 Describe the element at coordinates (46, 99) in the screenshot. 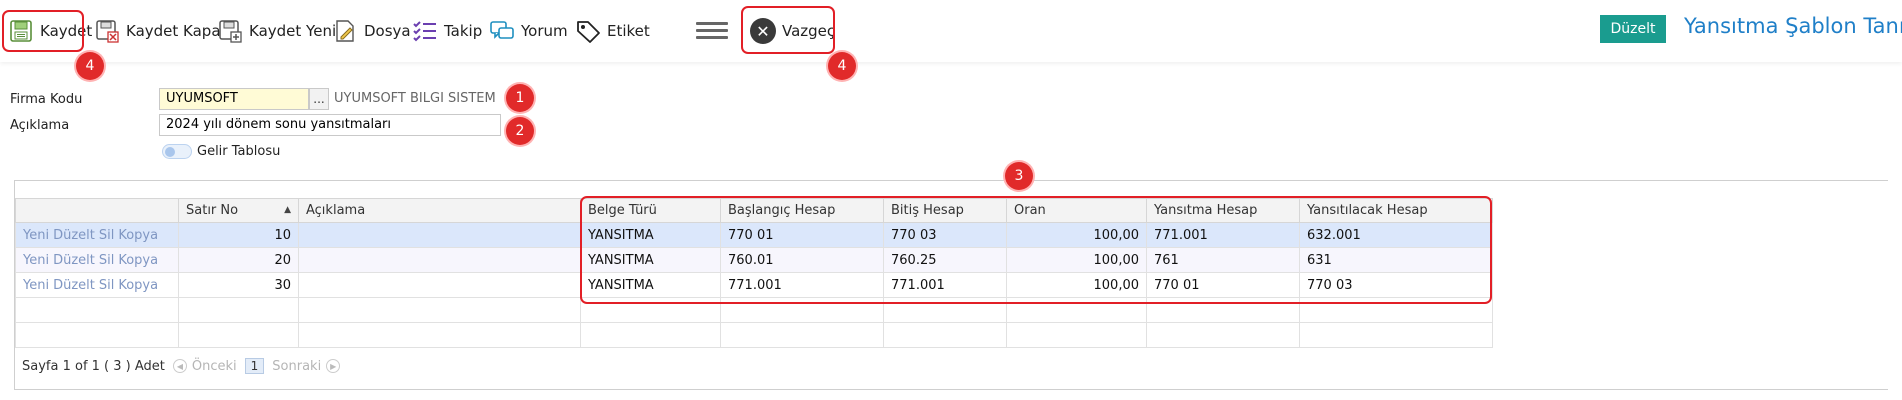

I see `firma-code-label: Firma Kodu` at that location.